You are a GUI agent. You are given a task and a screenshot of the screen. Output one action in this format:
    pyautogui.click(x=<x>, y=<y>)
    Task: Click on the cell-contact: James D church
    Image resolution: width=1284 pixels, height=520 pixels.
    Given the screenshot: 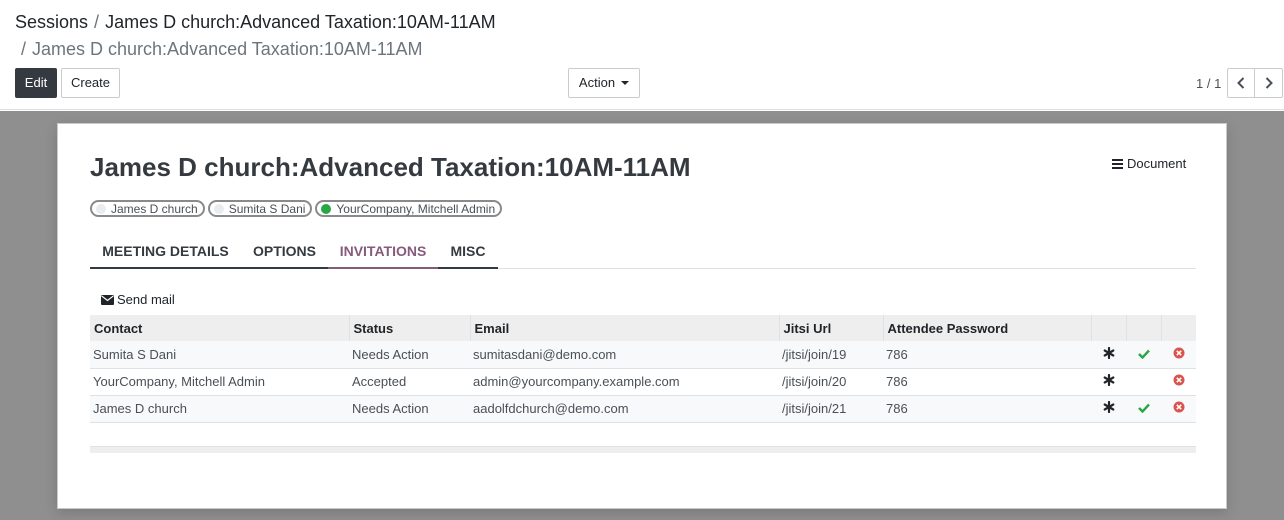 What is the action you would take?
    pyautogui.click(x=219, y=409)
    